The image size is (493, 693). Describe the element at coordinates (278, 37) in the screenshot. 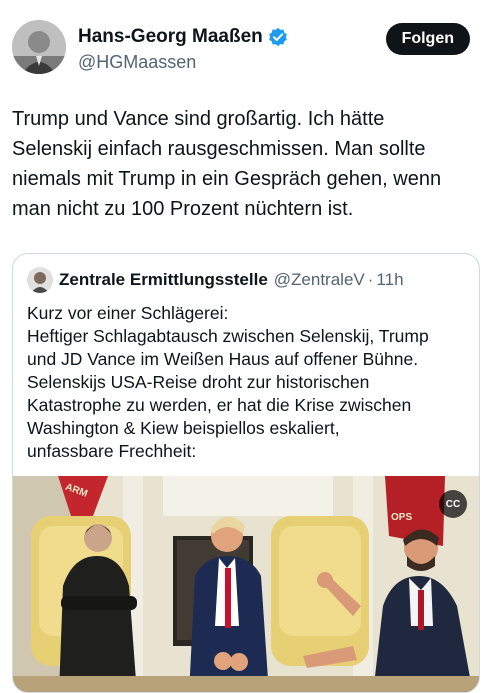

I see `verified-badge-icon` at that location.